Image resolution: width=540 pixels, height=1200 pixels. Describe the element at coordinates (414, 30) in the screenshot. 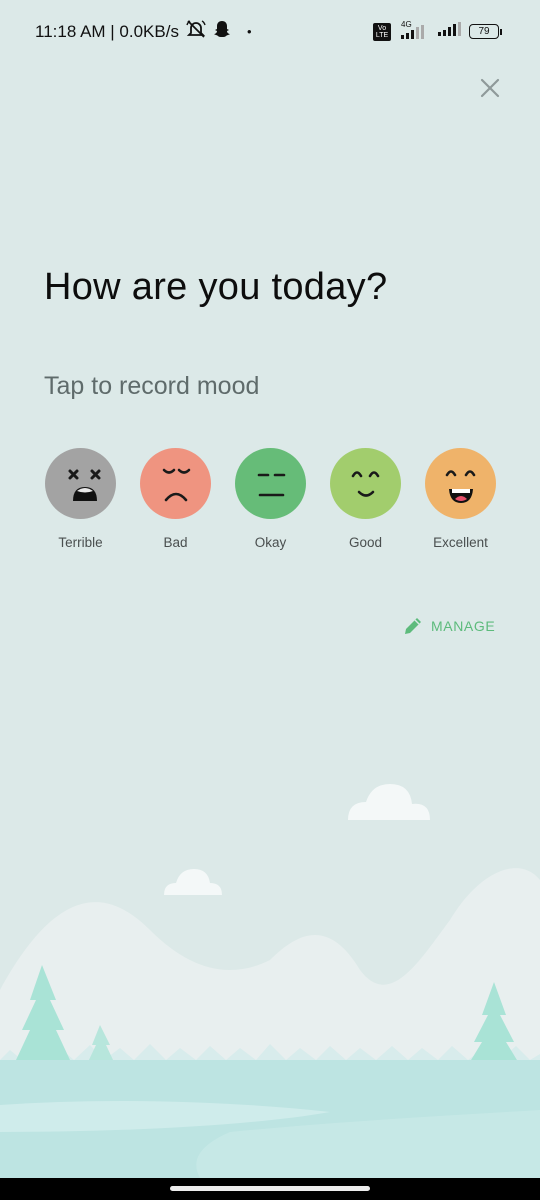

I see `signal-4g-icon: 4G` at that location.